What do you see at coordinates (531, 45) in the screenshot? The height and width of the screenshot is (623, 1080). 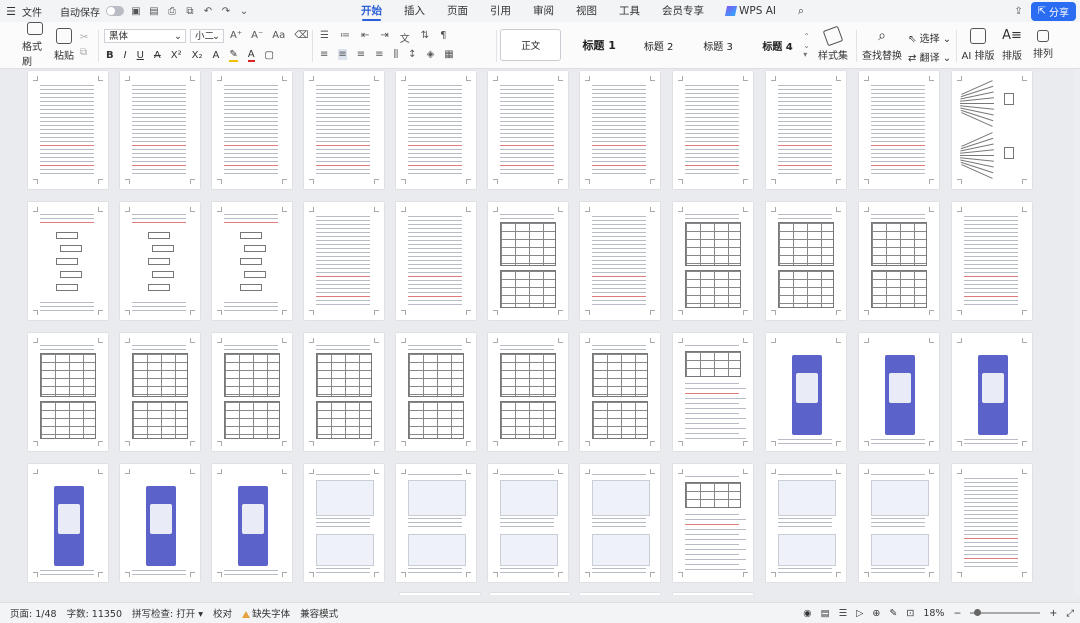 I see `style-normal: 正文` at bounding box center [531, 45].